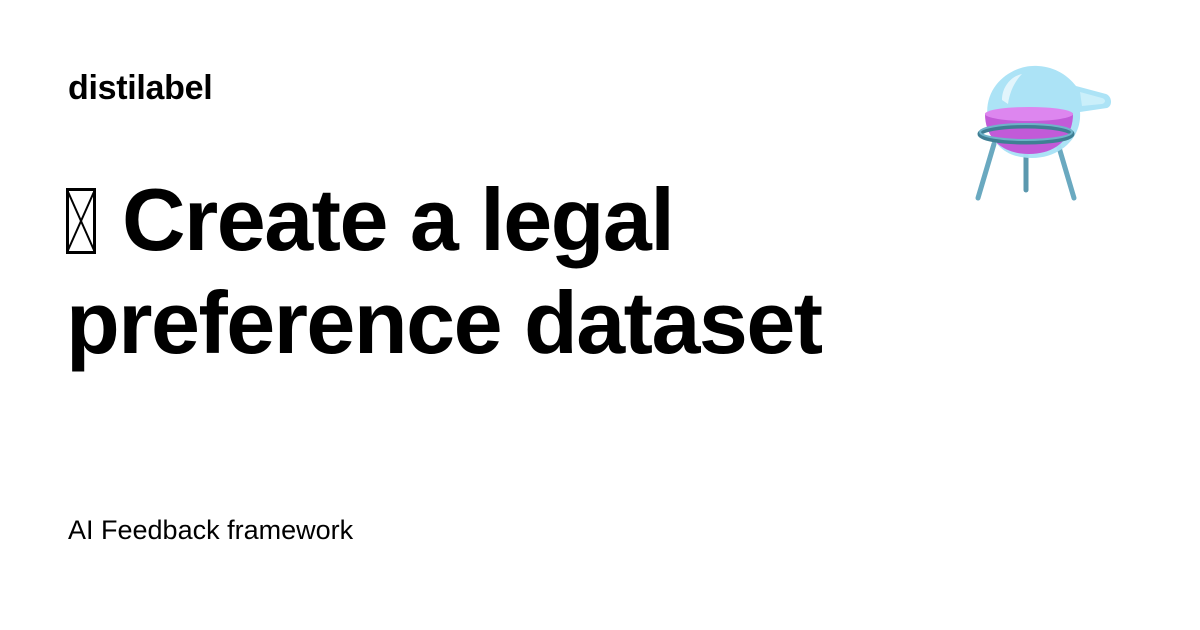  I want to click on tagline: AI Feedback framework, so click(211, 530).